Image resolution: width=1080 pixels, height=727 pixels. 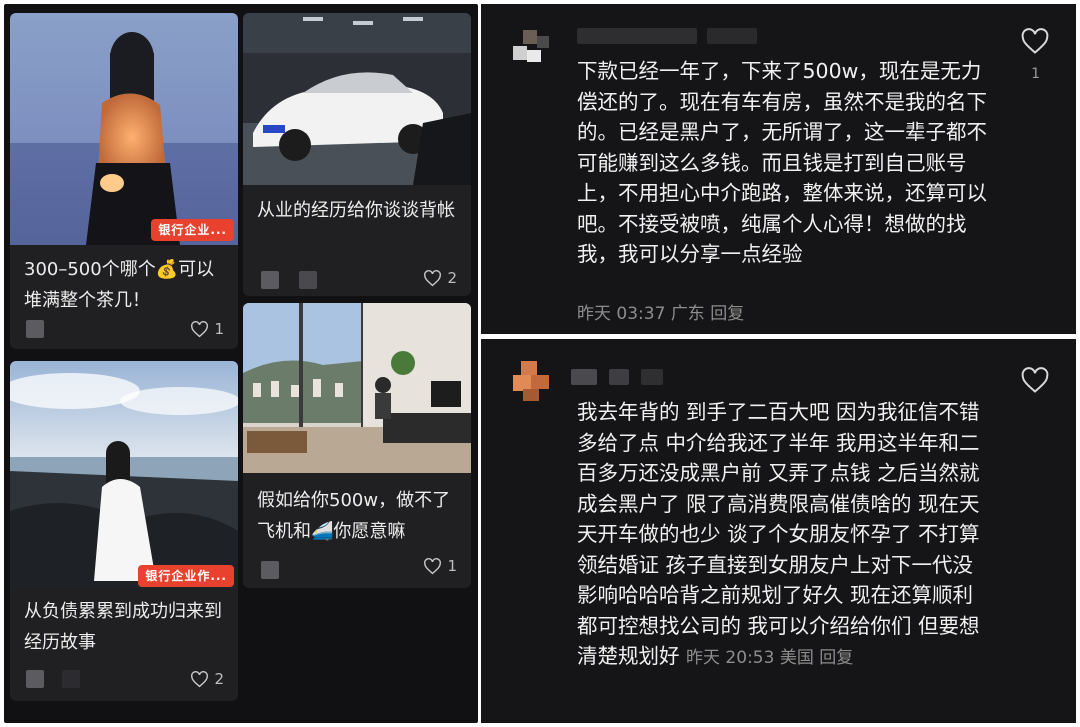 What do you see at coordinates (730, 658) in the screenshot?
I see `comment-time: 昨天 20:53` at bounding box center [730, 658].